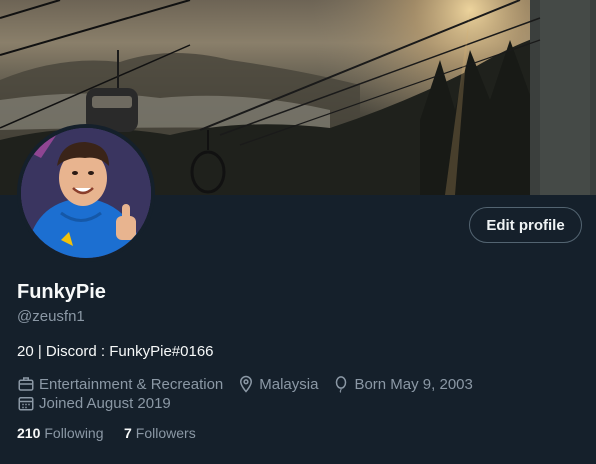 This screenshot has width=596, height=464. Describe the element at coordinates (74, 433) in the screenshot. I see `following-label: Following` at that location.